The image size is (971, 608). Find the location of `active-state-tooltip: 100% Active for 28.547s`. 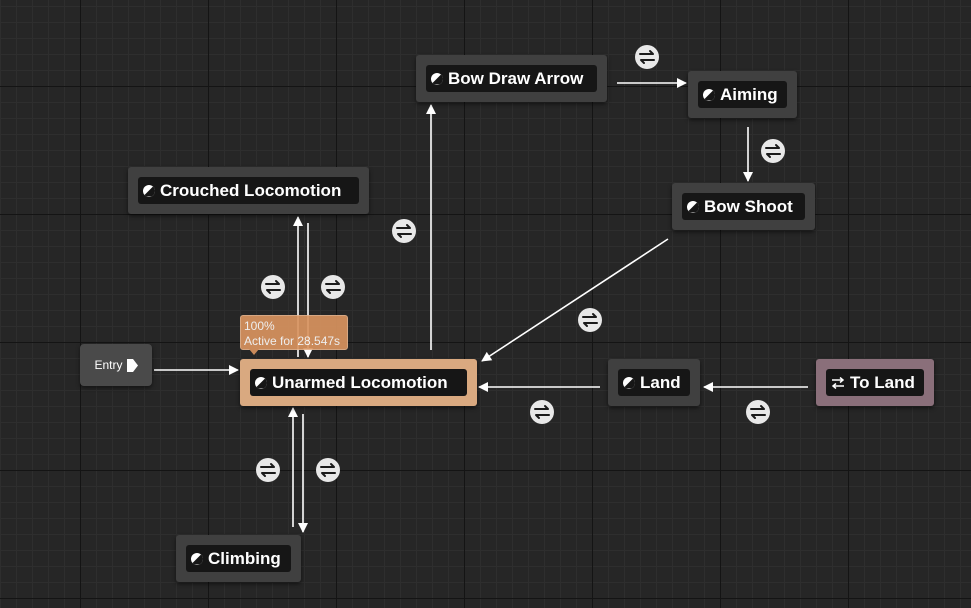

active-state-tooltip: 100% Active for 28.547s is located at coordinates (294, 335).